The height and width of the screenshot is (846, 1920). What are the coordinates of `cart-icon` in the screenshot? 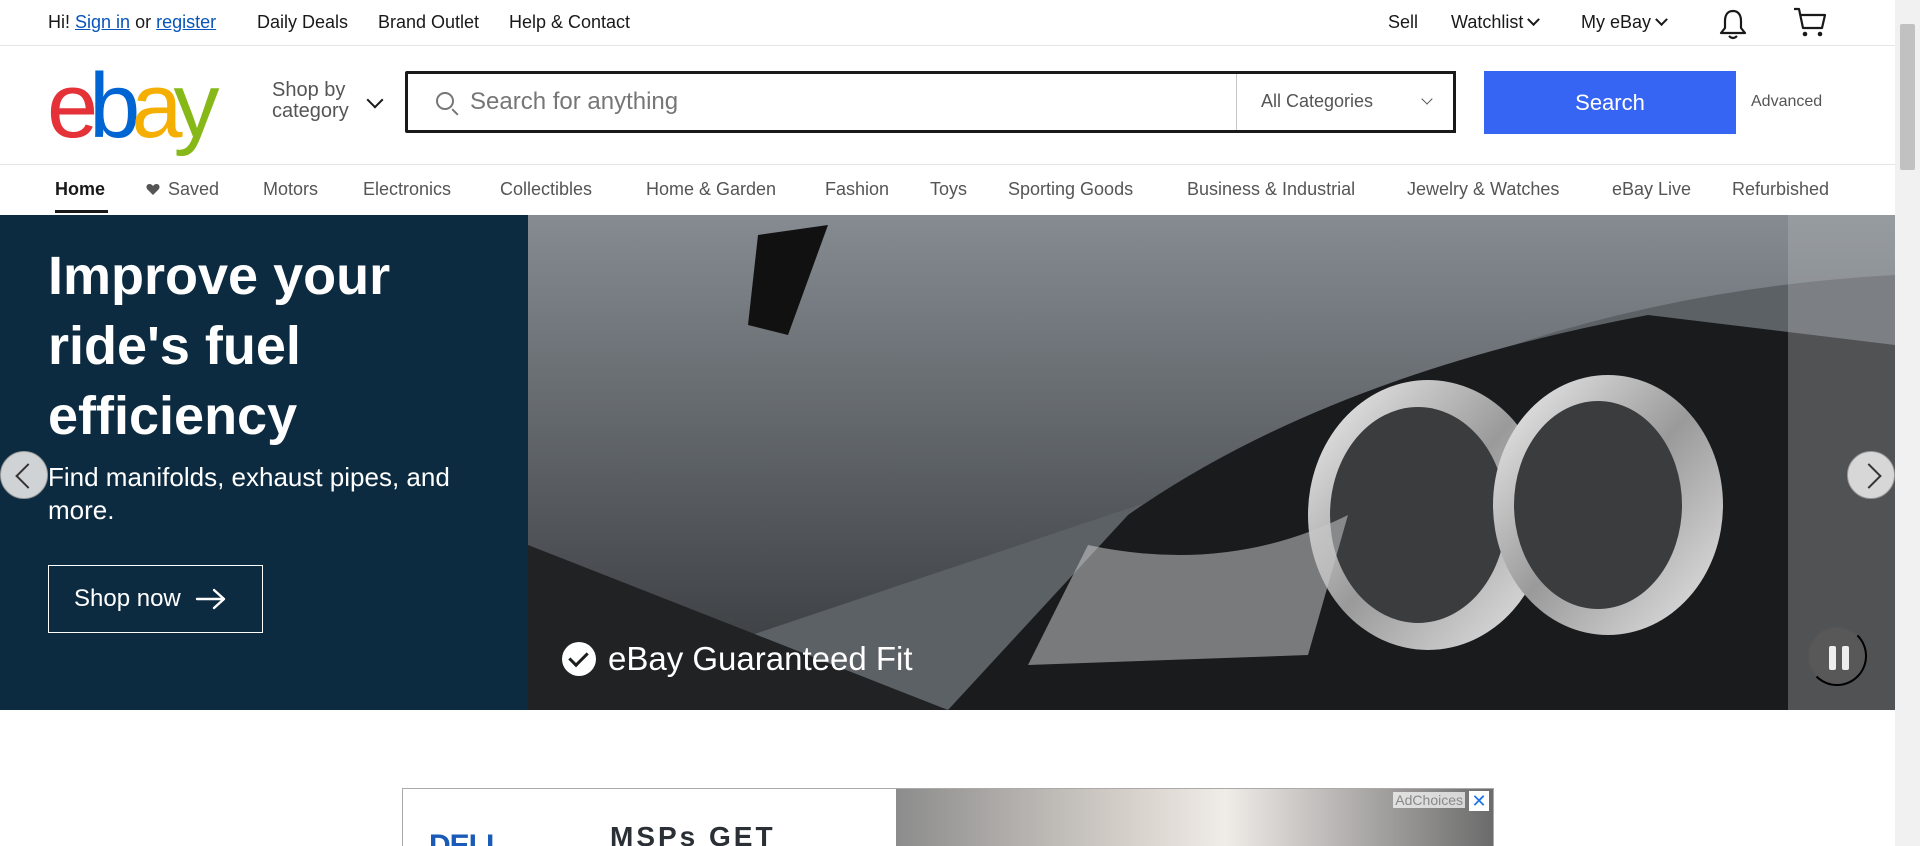 It's located at (1810, 22).